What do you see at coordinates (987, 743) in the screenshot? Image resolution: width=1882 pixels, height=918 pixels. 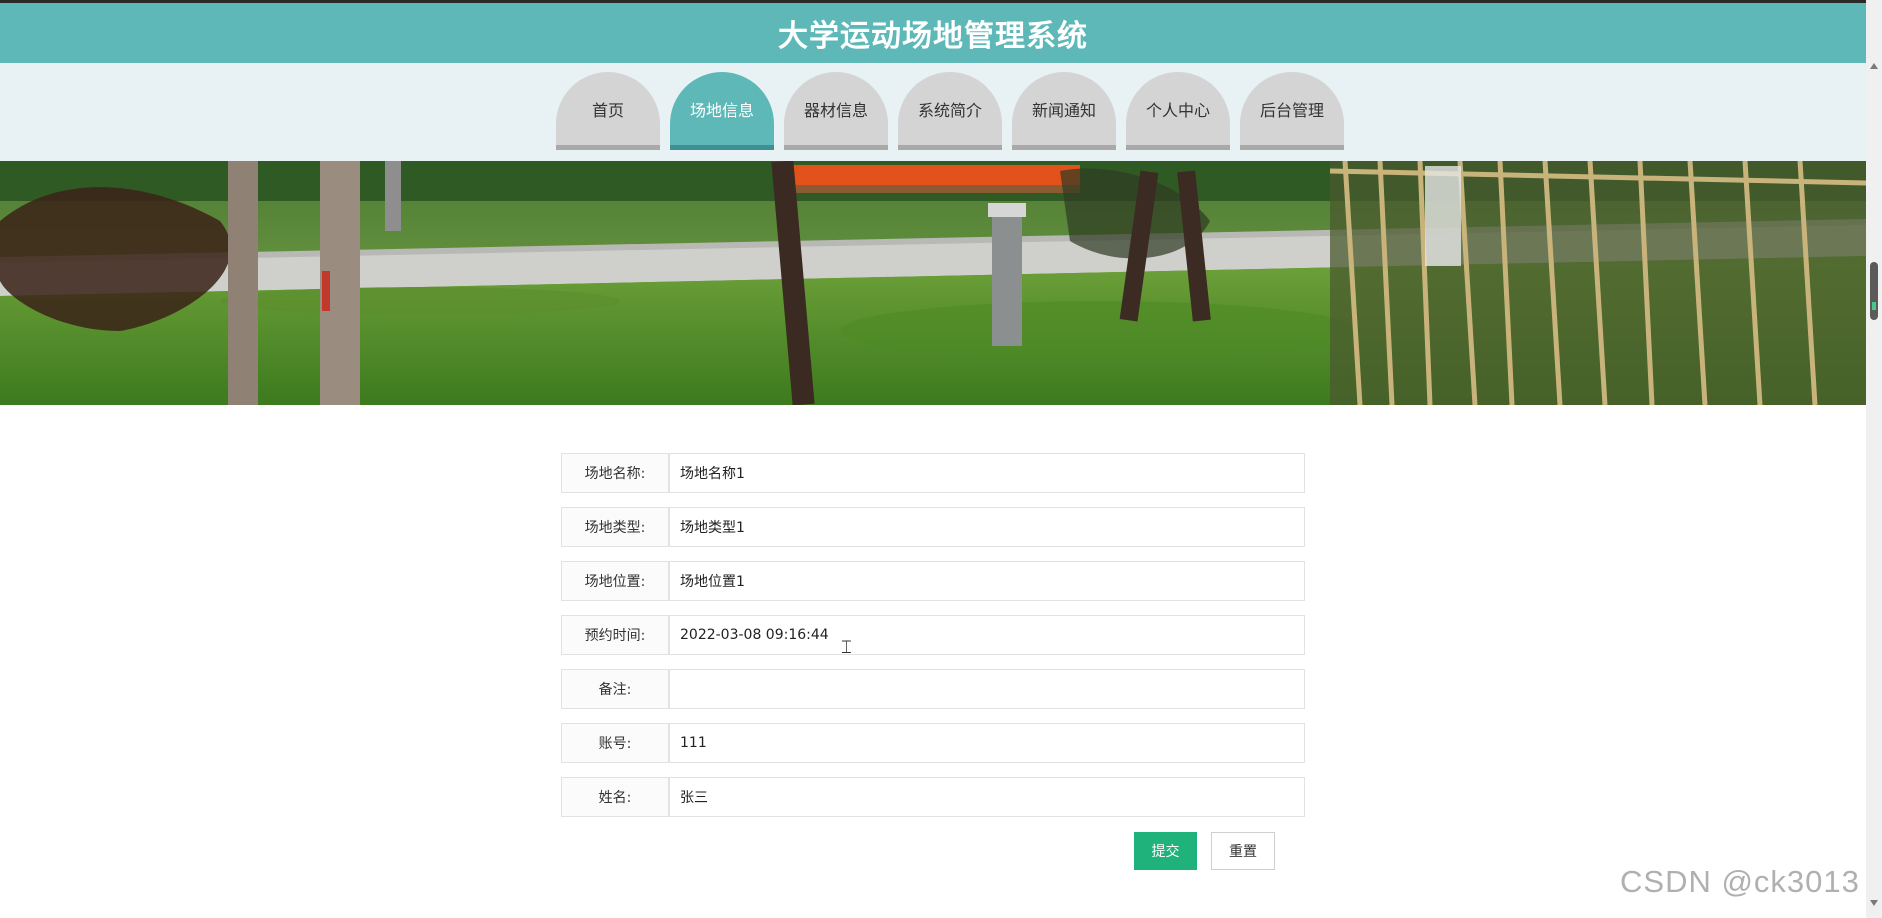 I see `account-input` at bounding box center [987, 743].